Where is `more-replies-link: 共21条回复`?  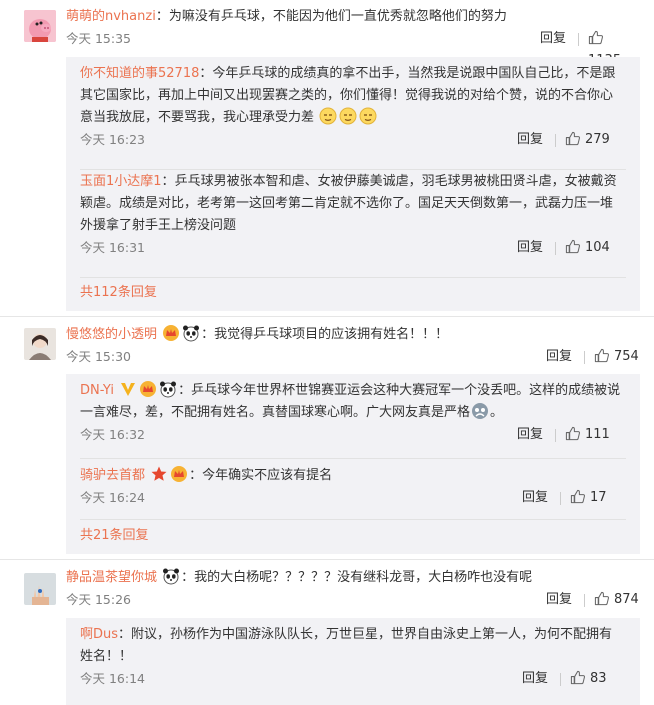
more-replies-link: 共21条回复 is located at coordinates (114, 536).